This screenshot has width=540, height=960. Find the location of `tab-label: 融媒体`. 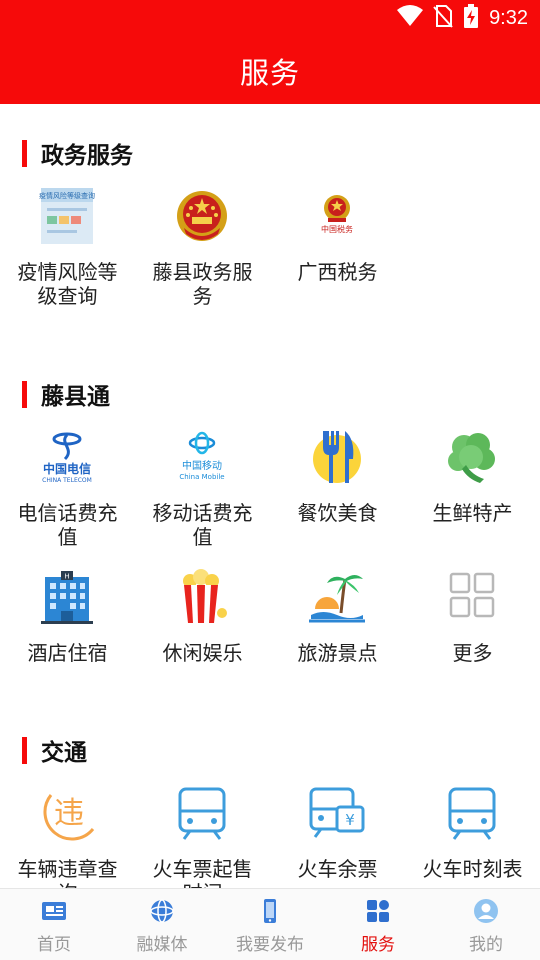

tab-label: 融媒体 is located at coordinates (162, 945).